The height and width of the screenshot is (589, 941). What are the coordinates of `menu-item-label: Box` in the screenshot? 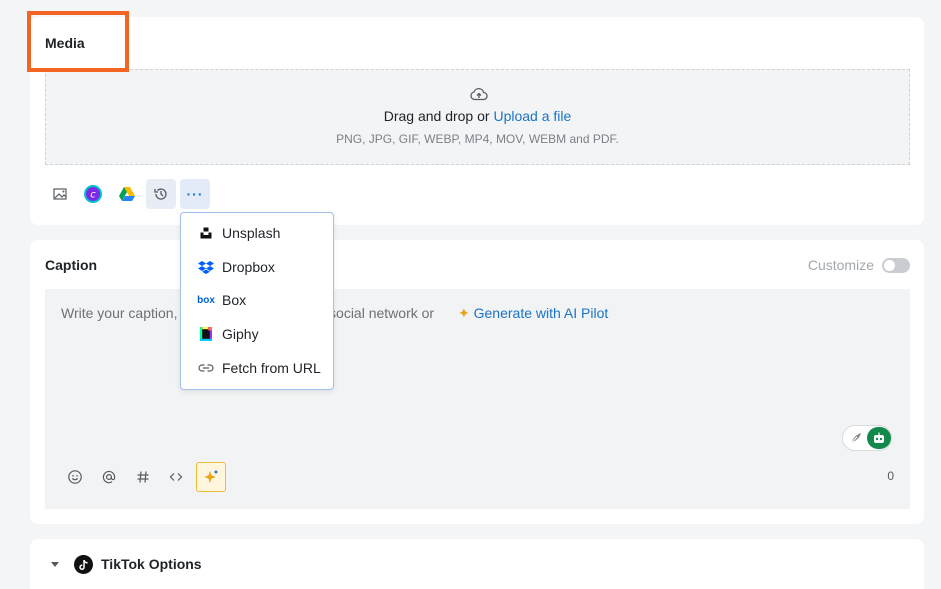 It's located at (234, 300).